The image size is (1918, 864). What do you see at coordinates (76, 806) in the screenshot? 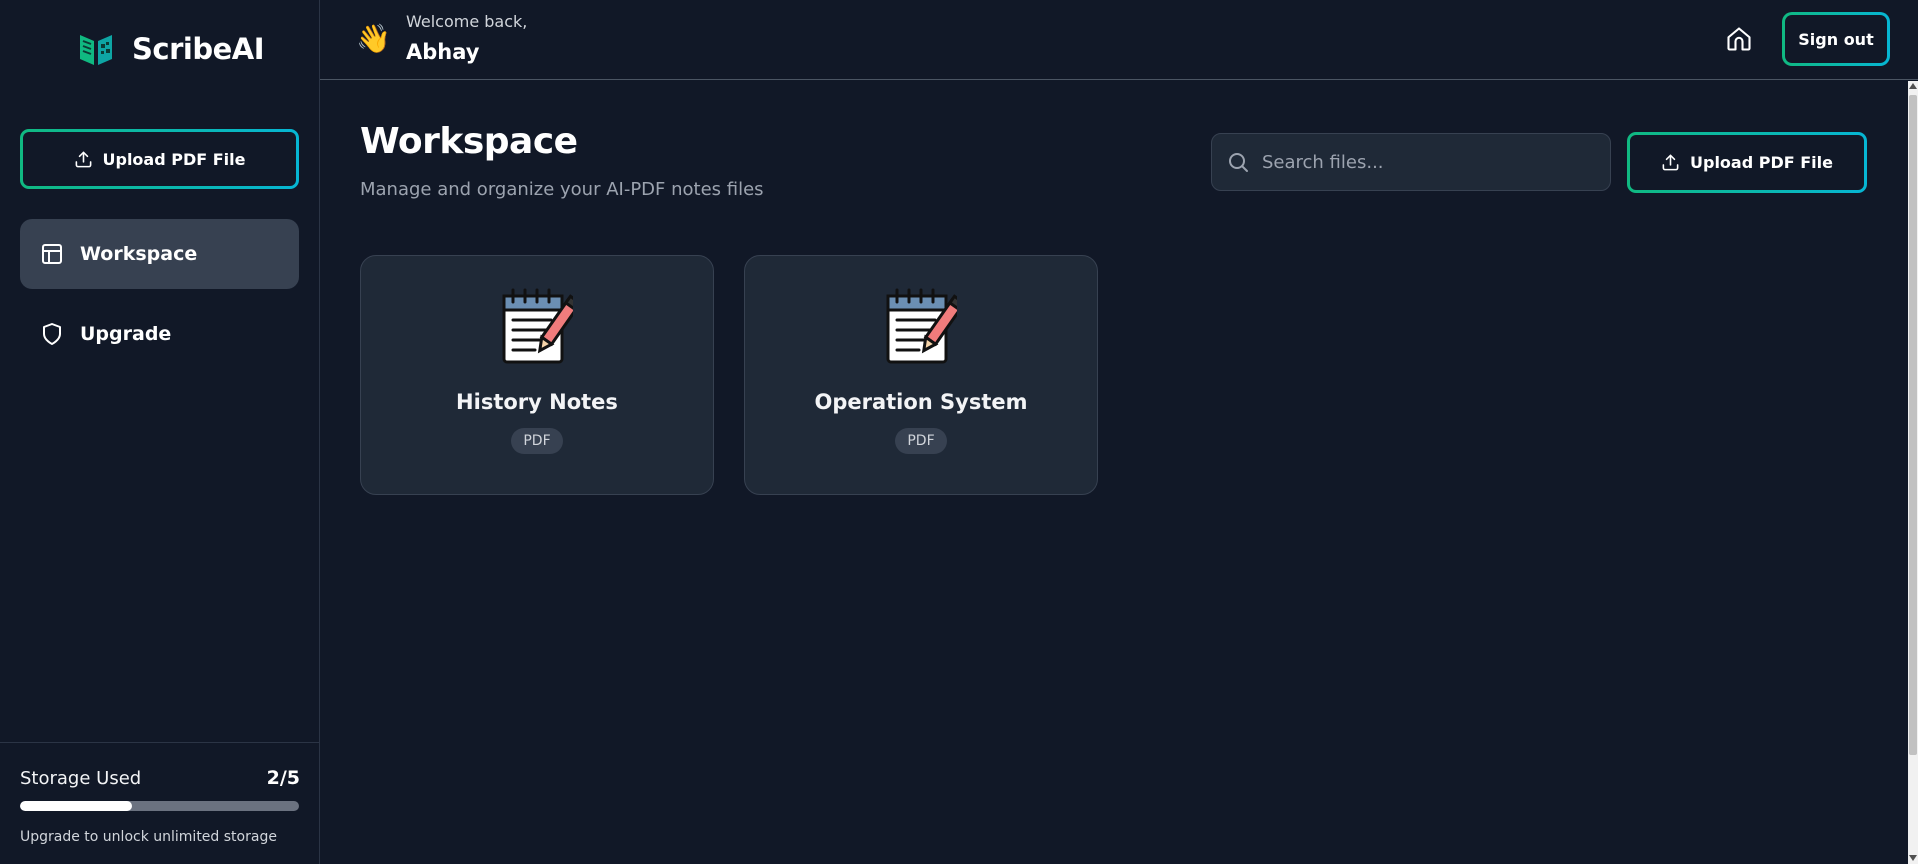
I see `storage-progress-fill` at bounding box center [76, 806].